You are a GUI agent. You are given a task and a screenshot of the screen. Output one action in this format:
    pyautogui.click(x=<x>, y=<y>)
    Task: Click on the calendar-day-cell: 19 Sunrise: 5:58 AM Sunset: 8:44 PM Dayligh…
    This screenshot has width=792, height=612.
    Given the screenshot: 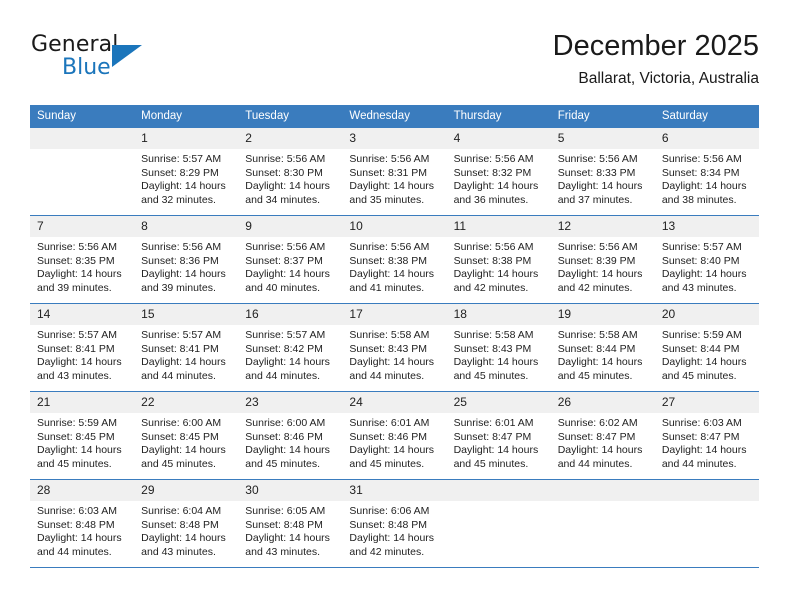 What is the action you would take?
    pyautogui.click(x=602, y=347)
    